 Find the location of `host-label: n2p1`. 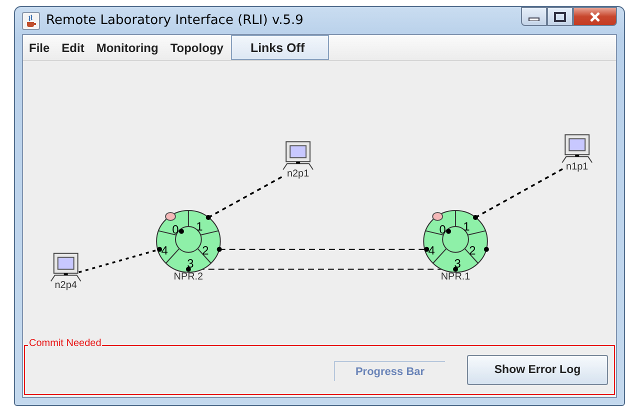

host-label: n2p1 is located at coordinates (298, 174).